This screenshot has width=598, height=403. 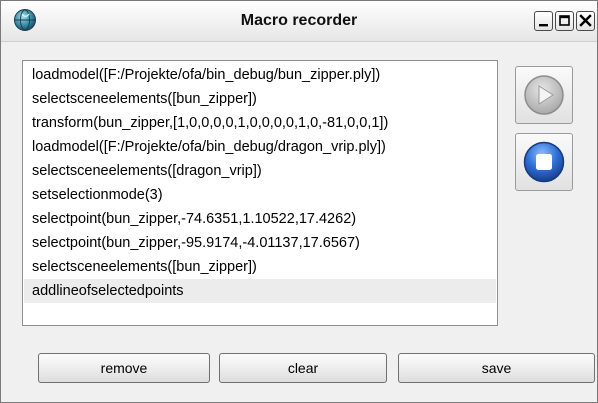 I want to click on list-item: setselectionmode(3), so click(x=260, y=195).